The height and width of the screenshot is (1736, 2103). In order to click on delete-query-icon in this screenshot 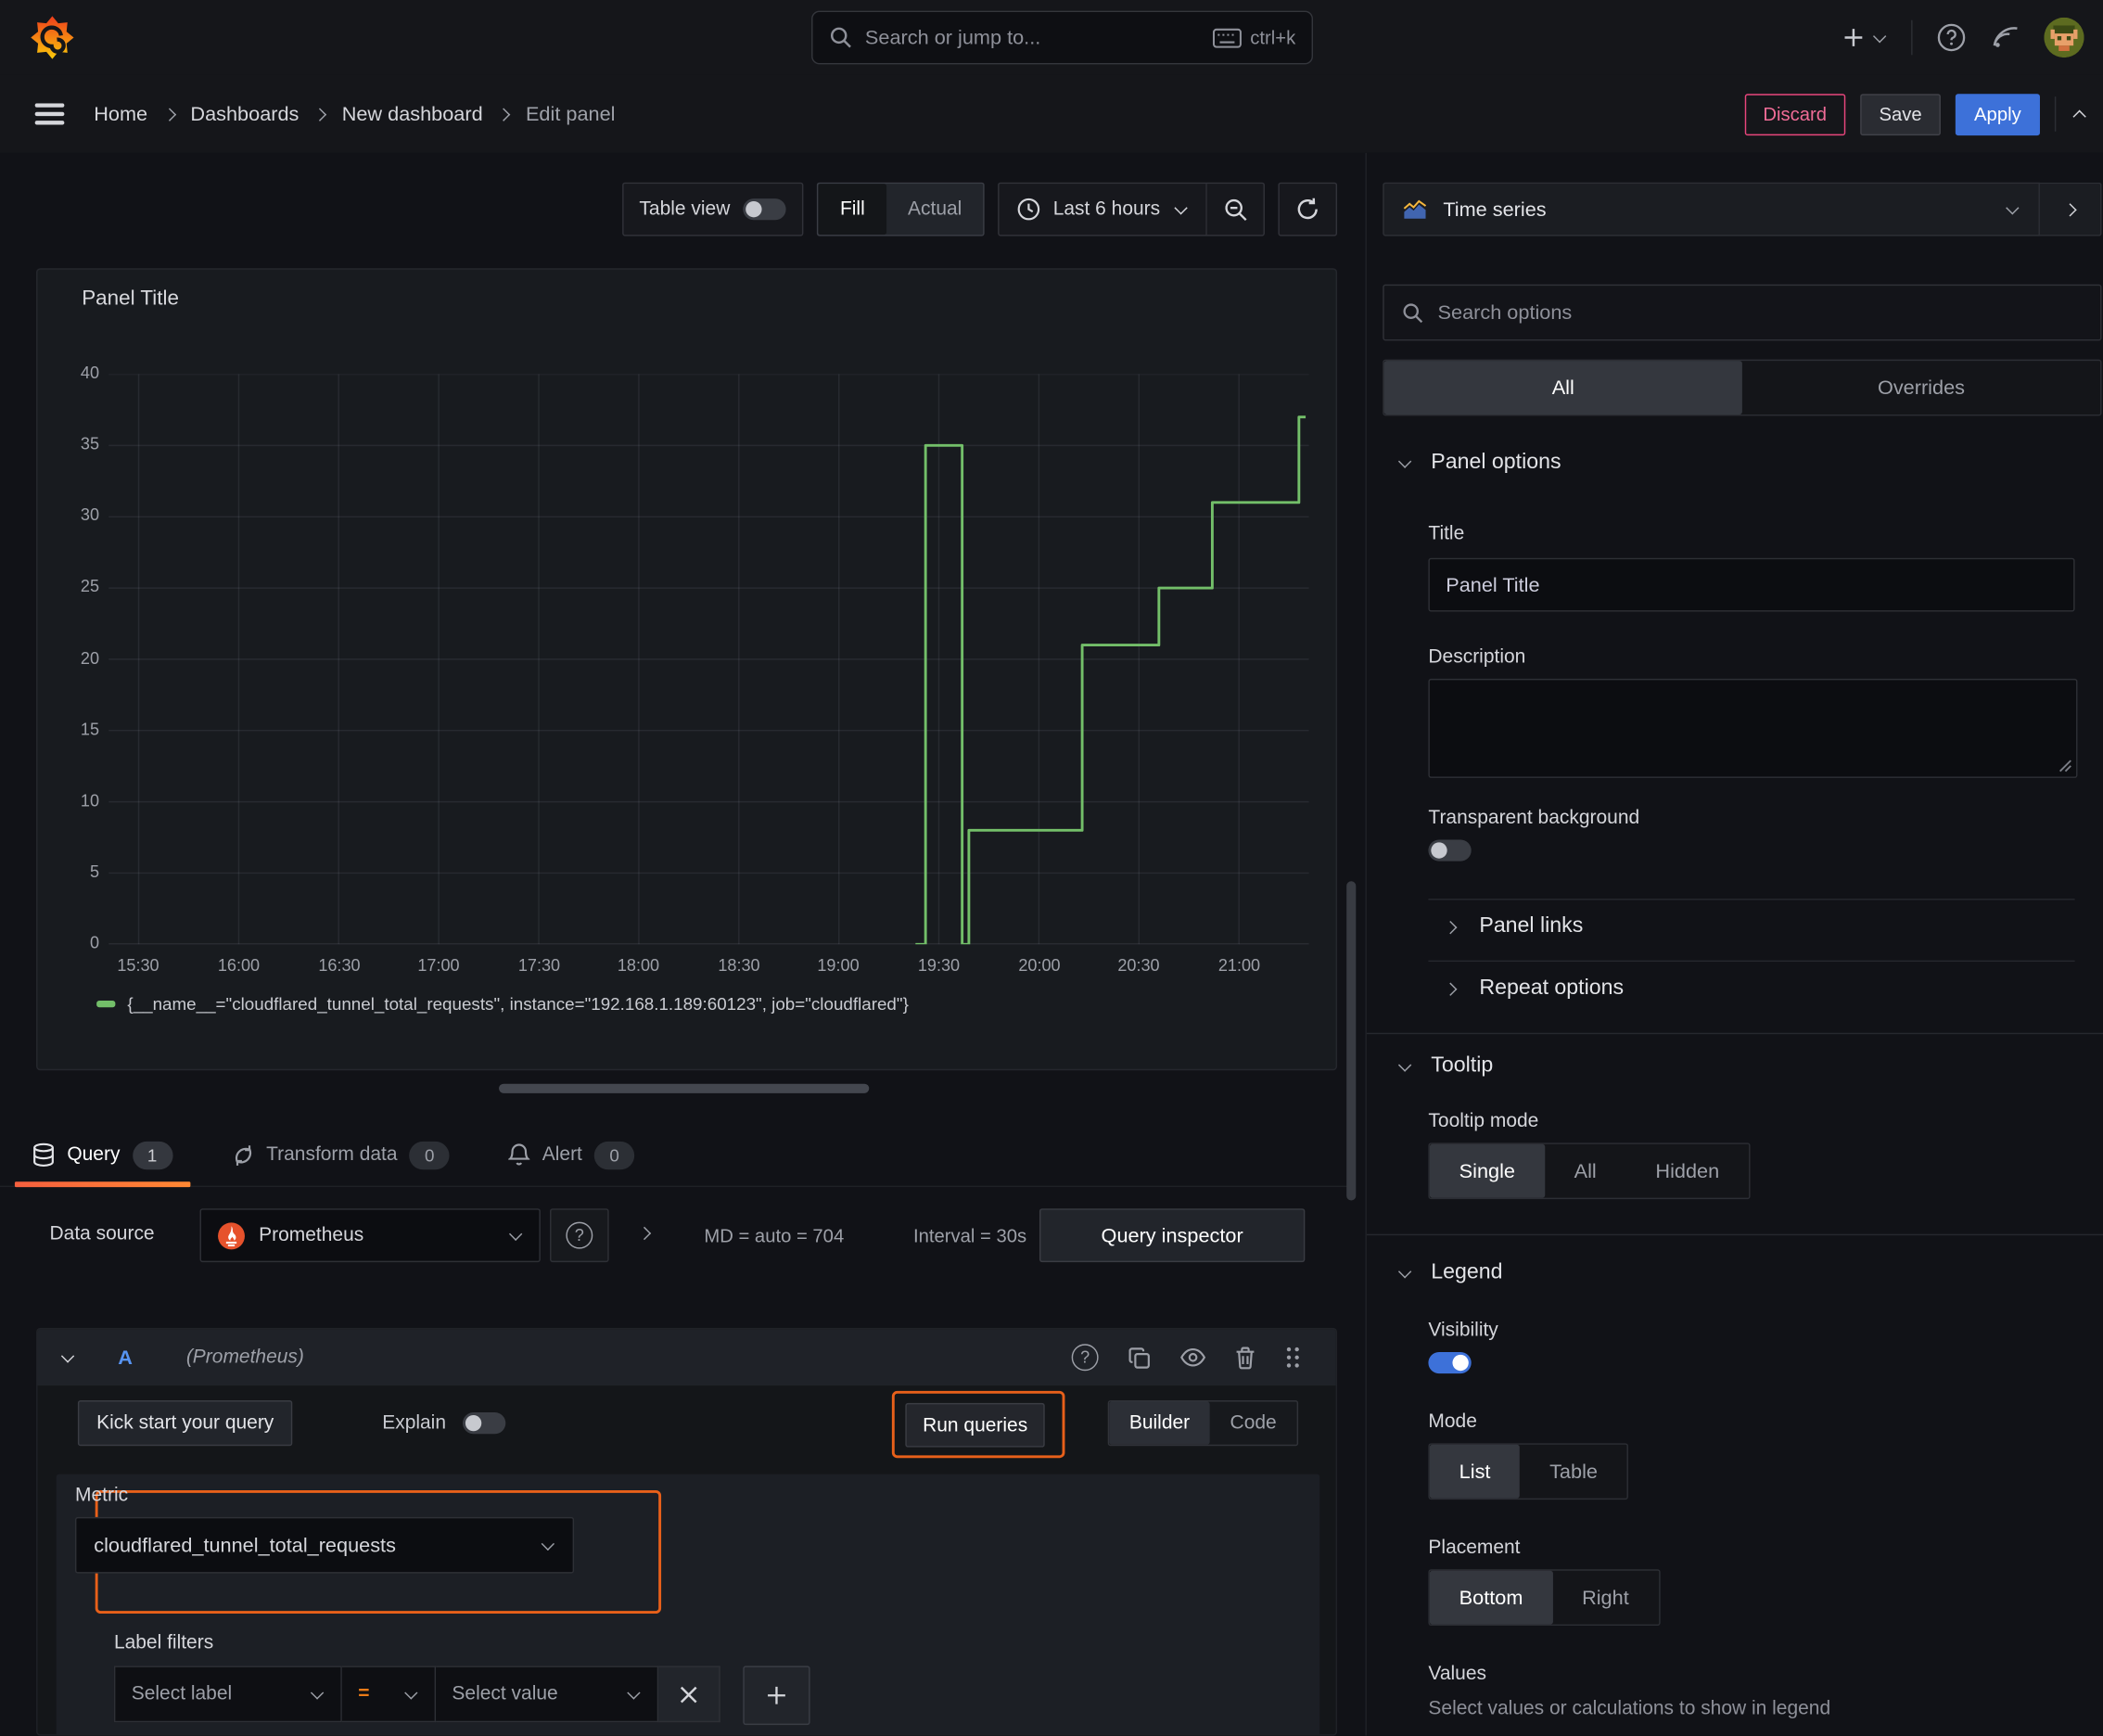, I will do `click(1245, 1357)`.